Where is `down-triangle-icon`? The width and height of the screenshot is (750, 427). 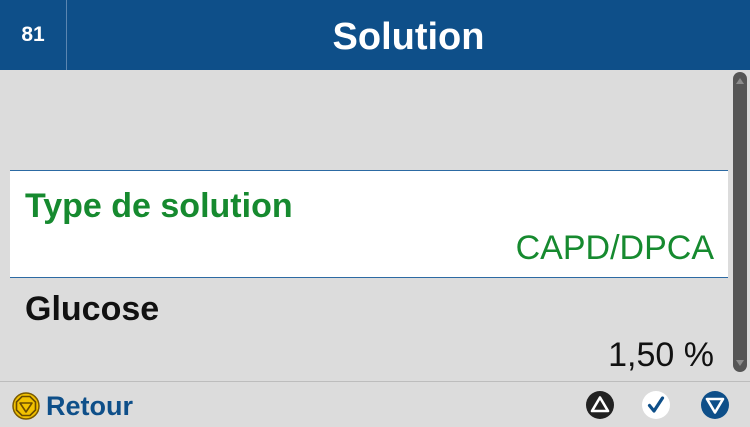
down-triangle-icon is located at coordinates (715, 405).